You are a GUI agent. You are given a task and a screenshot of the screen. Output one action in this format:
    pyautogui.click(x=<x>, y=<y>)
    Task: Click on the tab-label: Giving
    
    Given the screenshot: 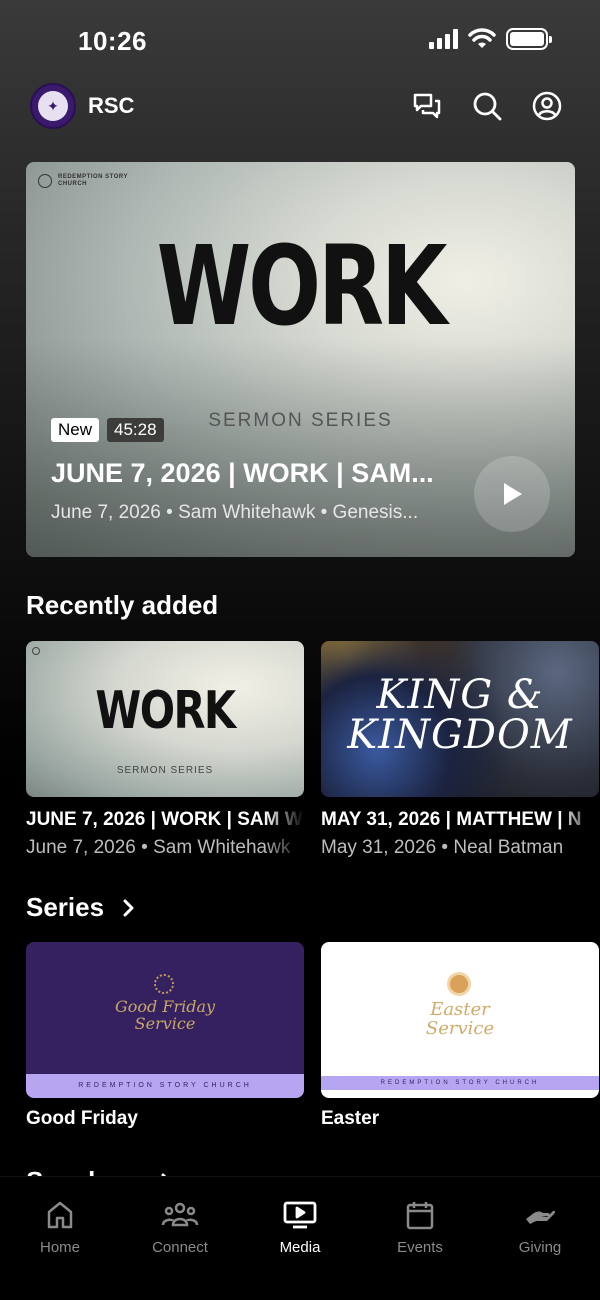 What is the action you would take?
    pyautogui.click(x=540, y=1247)
    